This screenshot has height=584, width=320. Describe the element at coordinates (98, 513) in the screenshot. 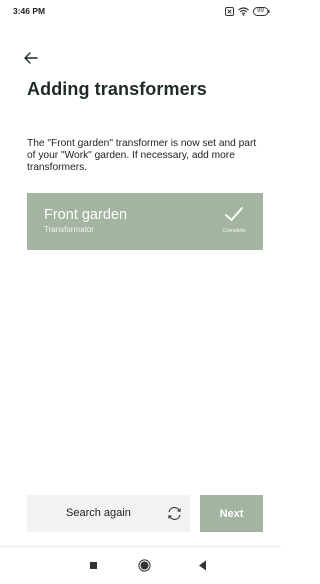

I see `search-again-label: Search again` at that location.